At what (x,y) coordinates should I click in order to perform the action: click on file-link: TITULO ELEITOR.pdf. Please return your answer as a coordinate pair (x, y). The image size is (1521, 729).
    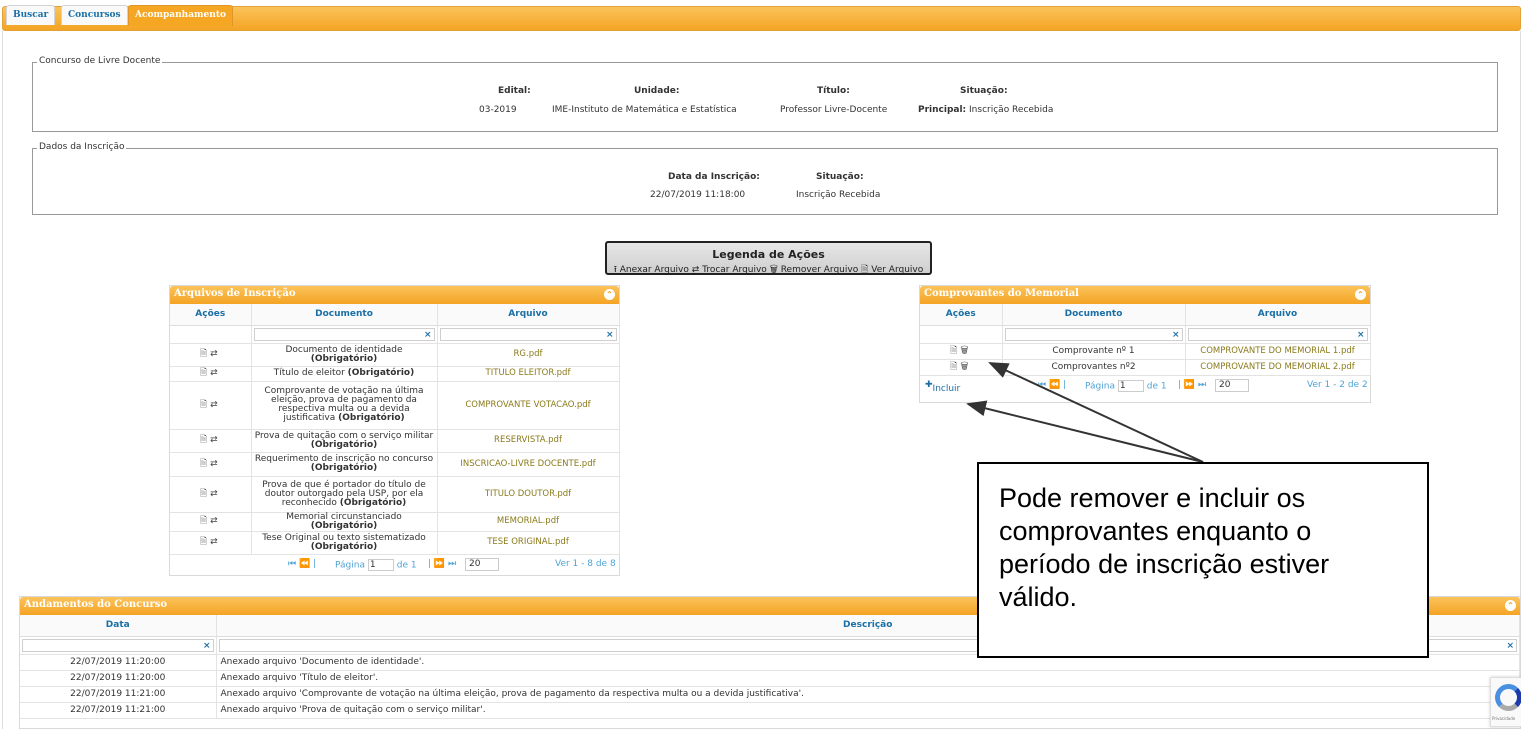
    Looking at the image, I should click on (528, 374).